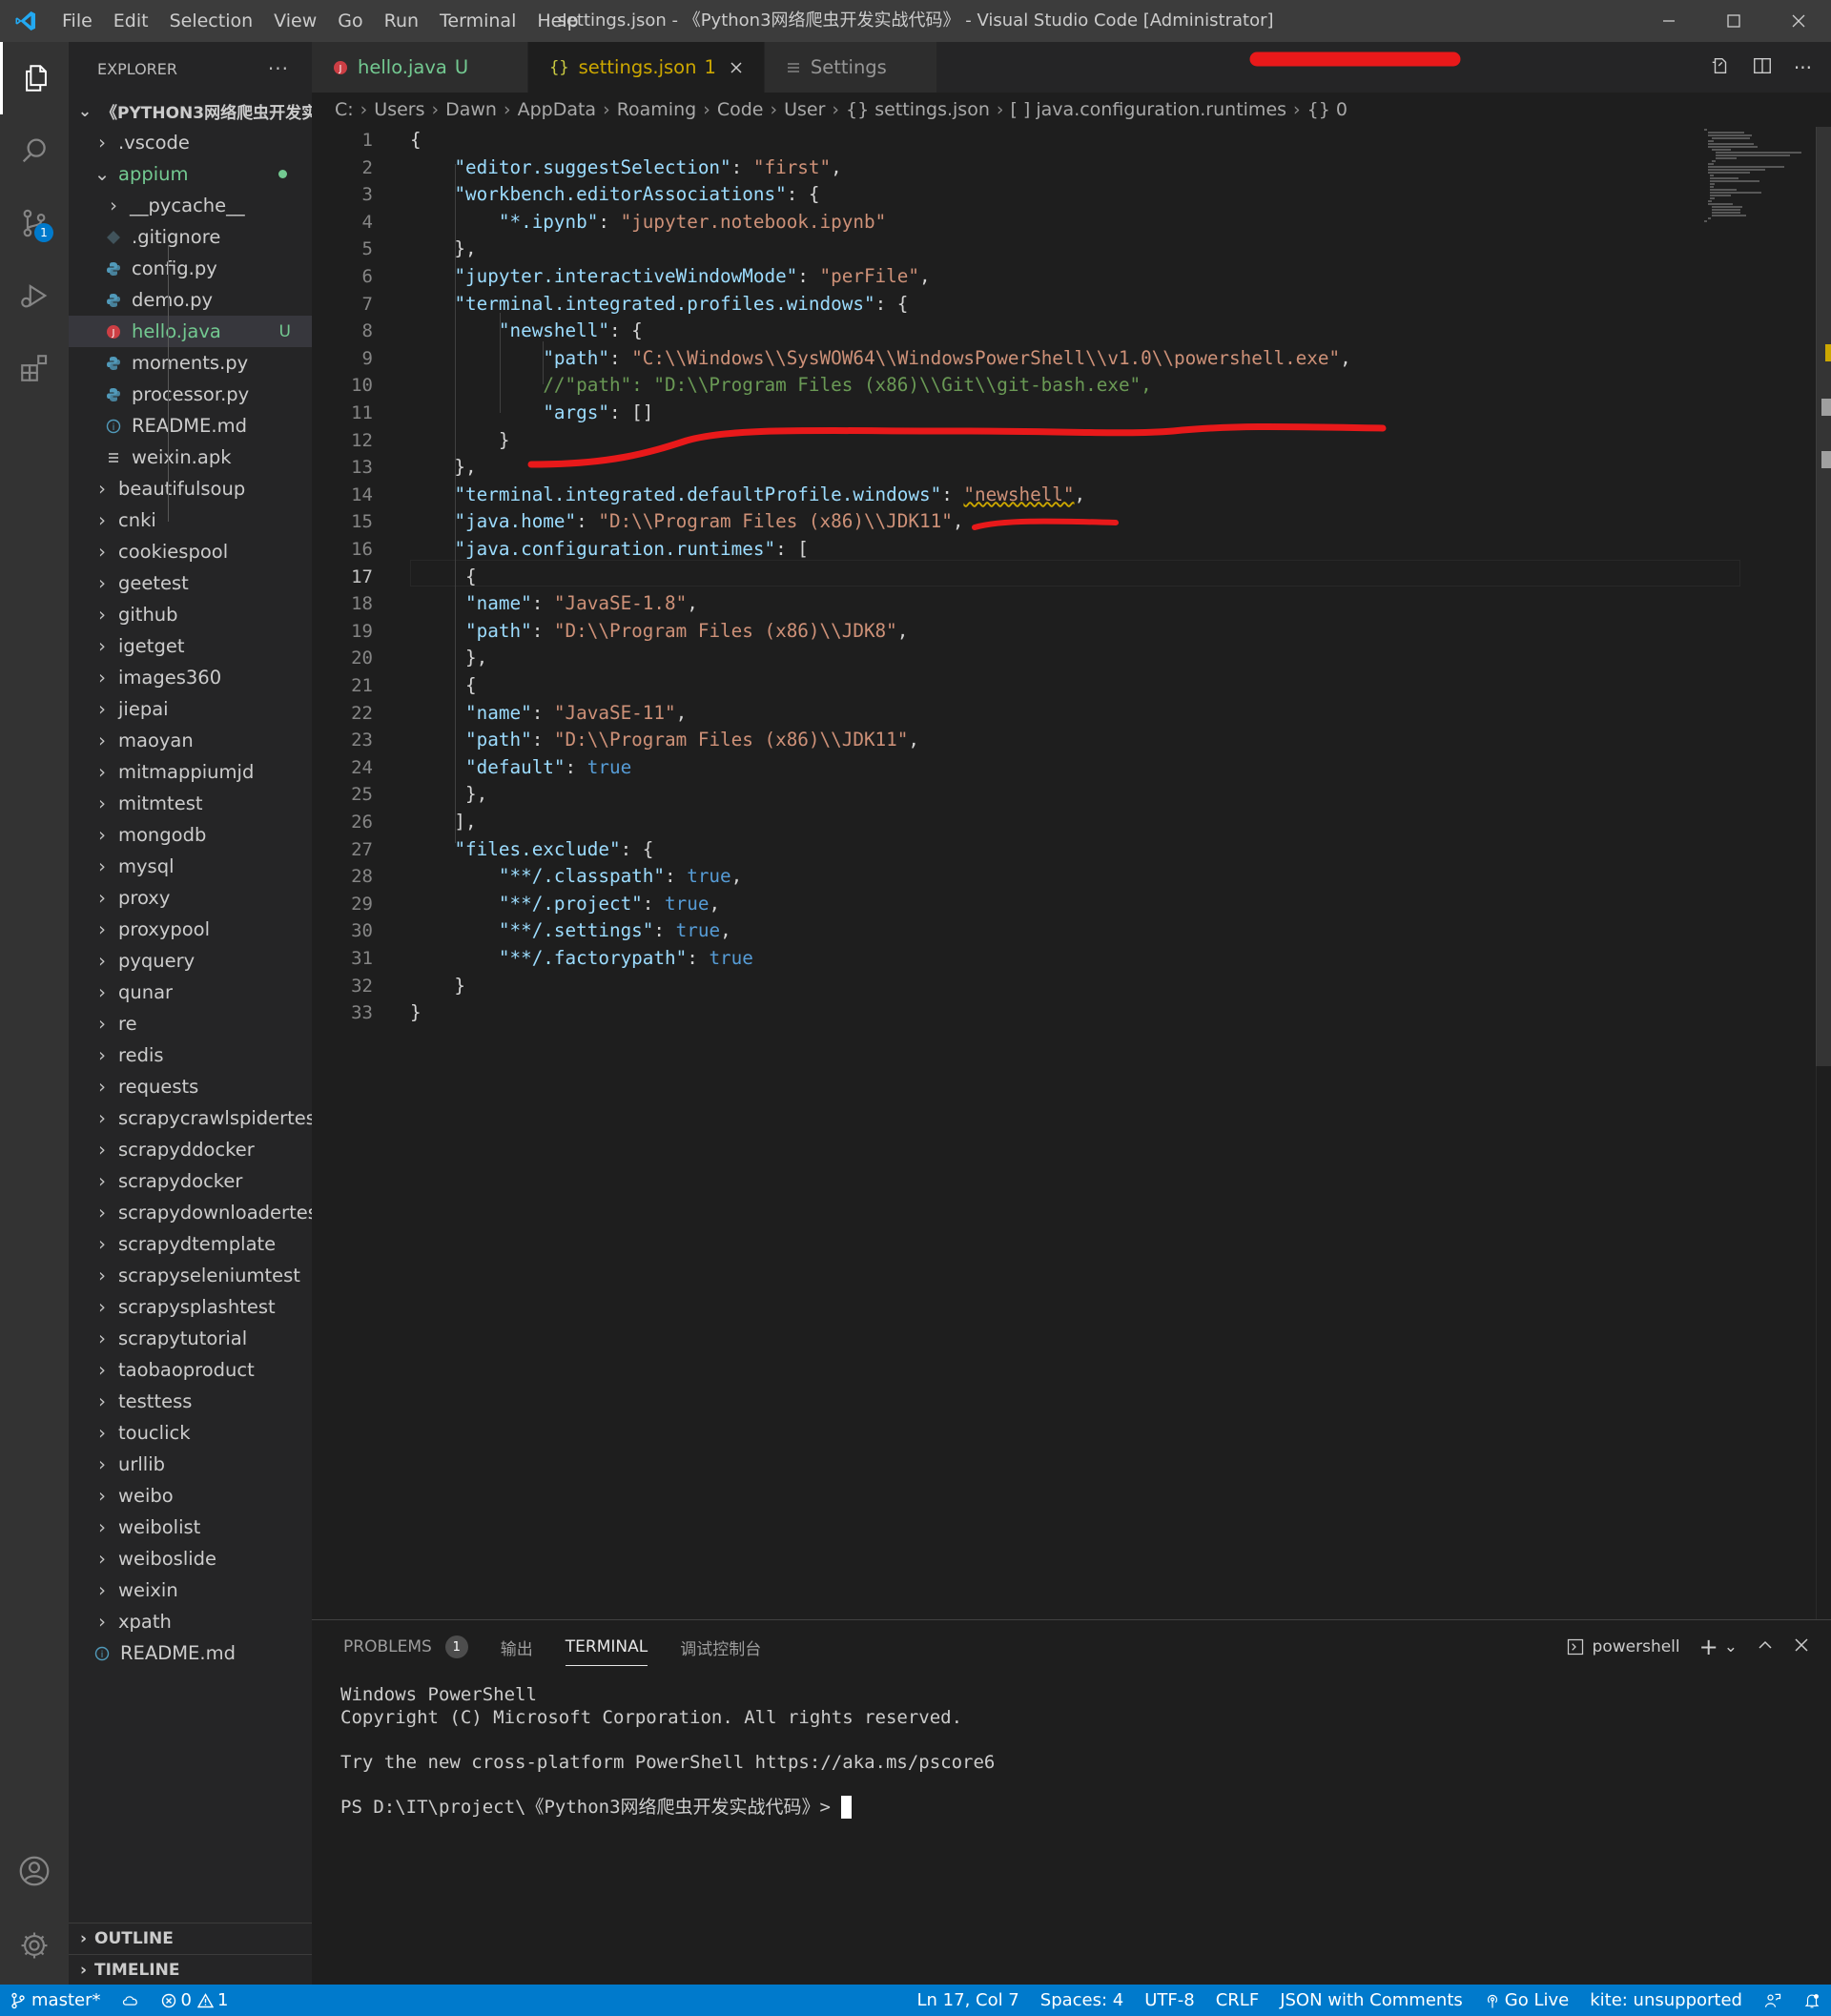 Image resolution: width=1831 pixels, height=2016 pixels. I want to click on editor-scrollbar, so click(1823, 873).